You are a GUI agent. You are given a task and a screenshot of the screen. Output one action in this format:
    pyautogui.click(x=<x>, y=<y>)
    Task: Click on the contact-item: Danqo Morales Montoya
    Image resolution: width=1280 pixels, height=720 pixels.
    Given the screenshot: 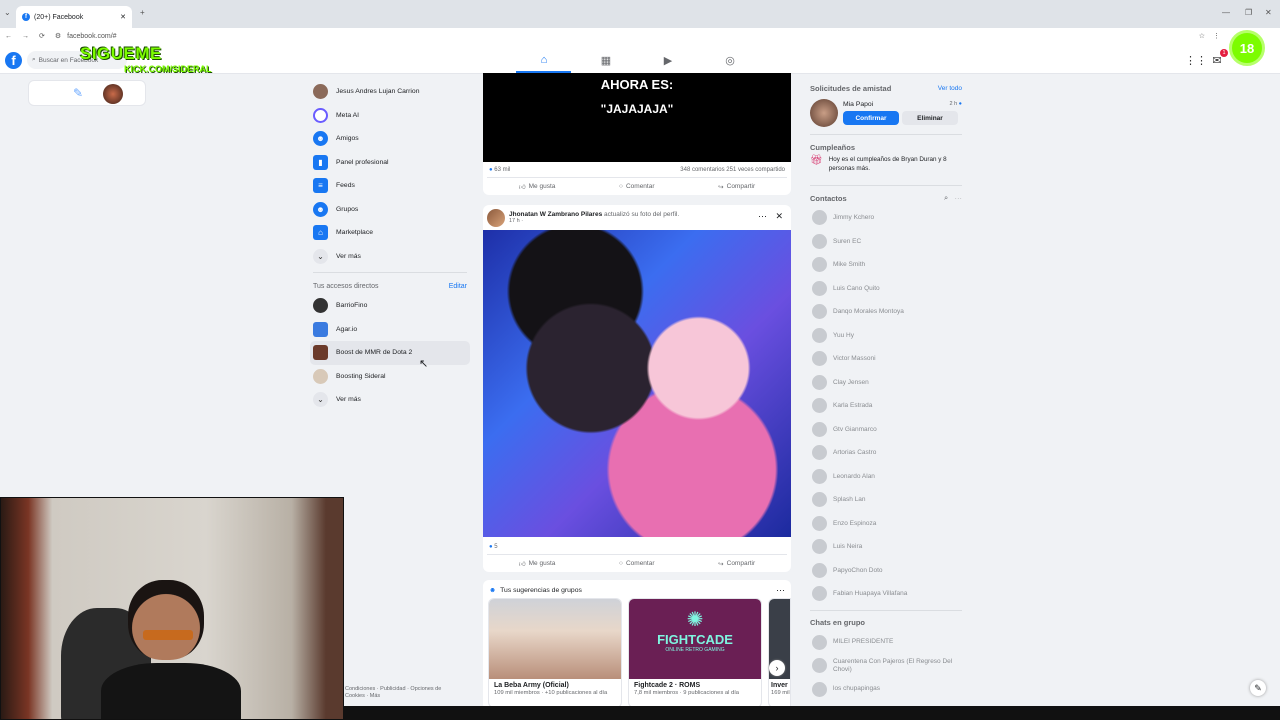 What is the action you would take?
    pyautogui.click(x=886, y=312)
    